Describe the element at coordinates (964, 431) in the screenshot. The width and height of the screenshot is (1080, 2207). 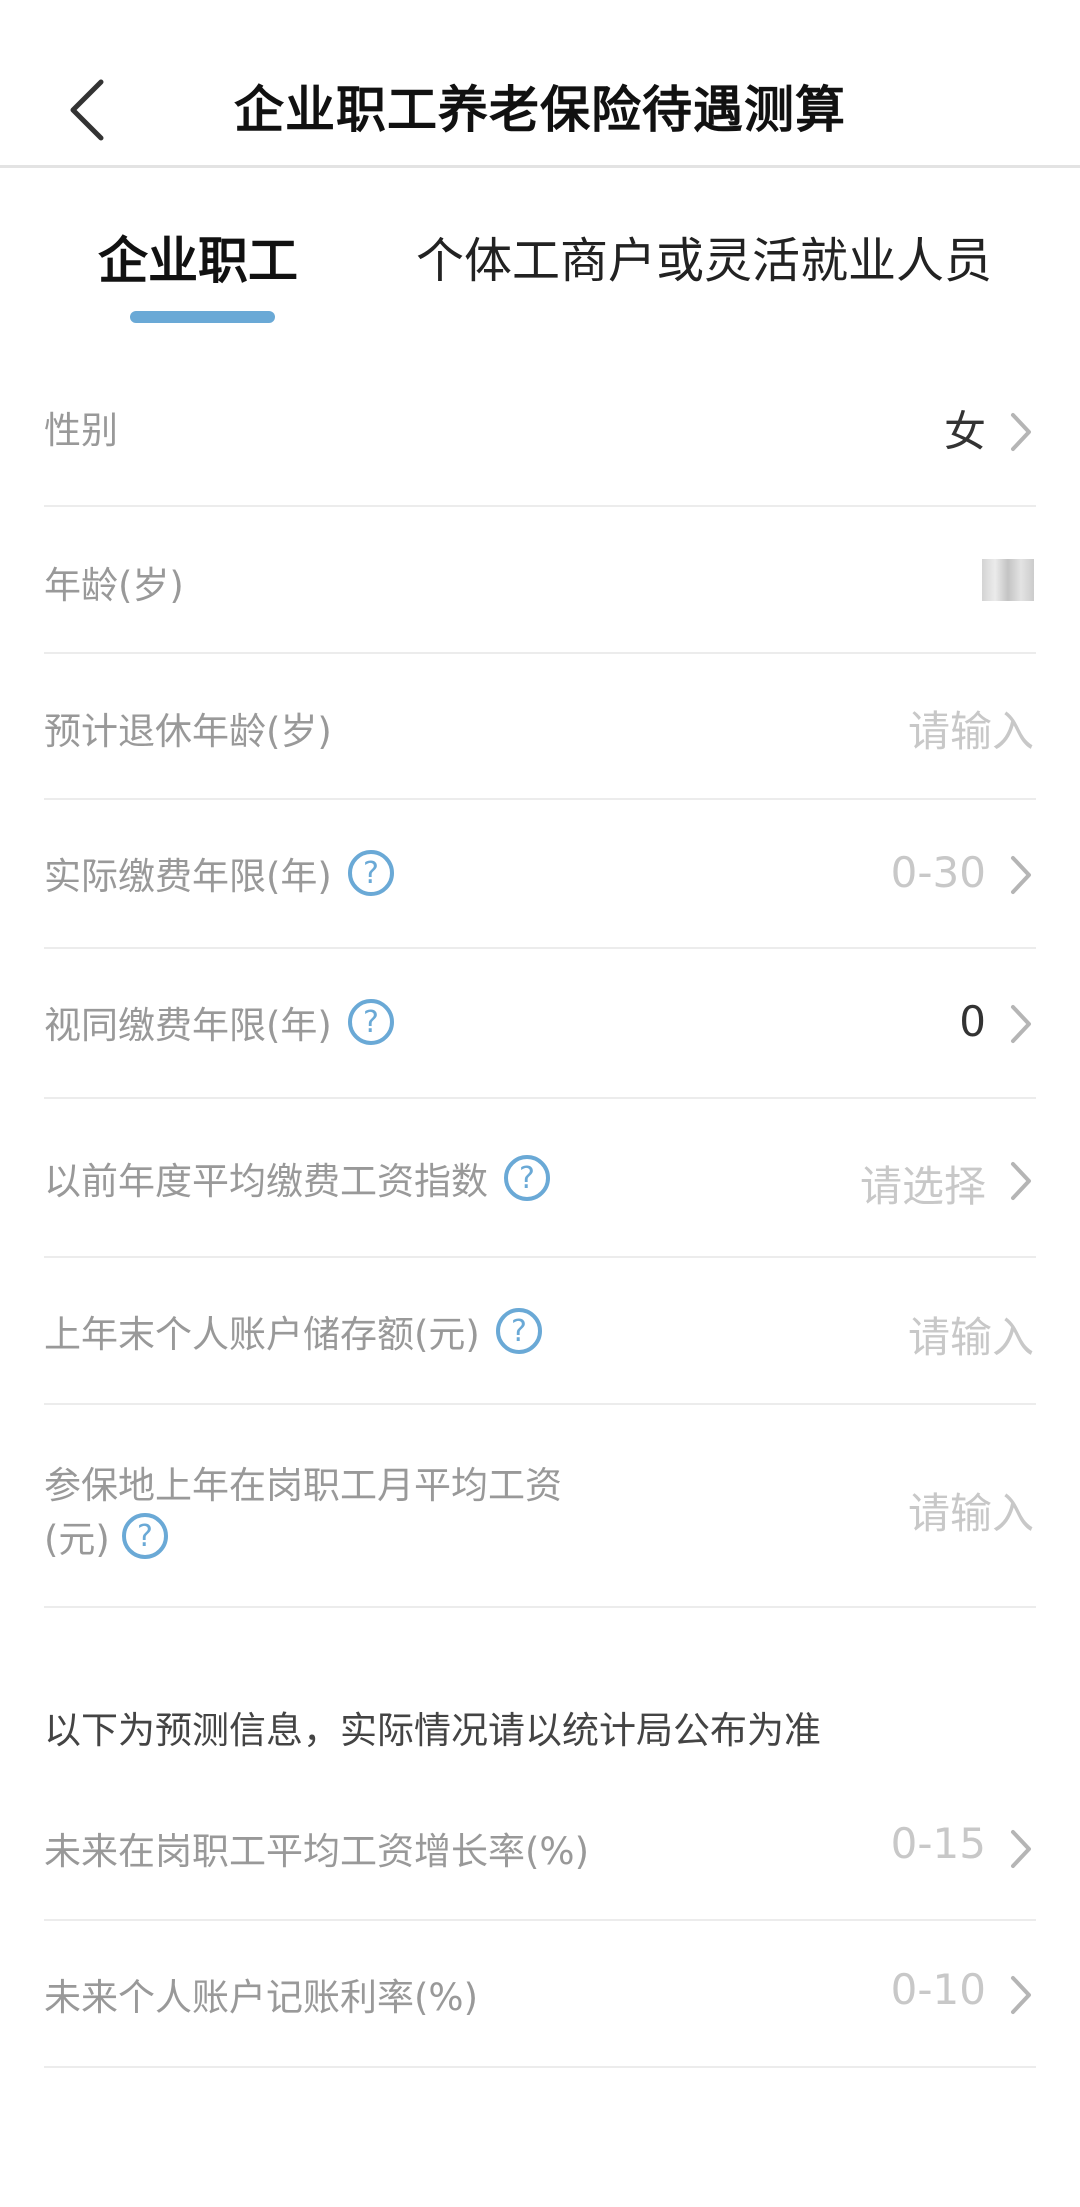
I see `gender-value: 女` at that location.